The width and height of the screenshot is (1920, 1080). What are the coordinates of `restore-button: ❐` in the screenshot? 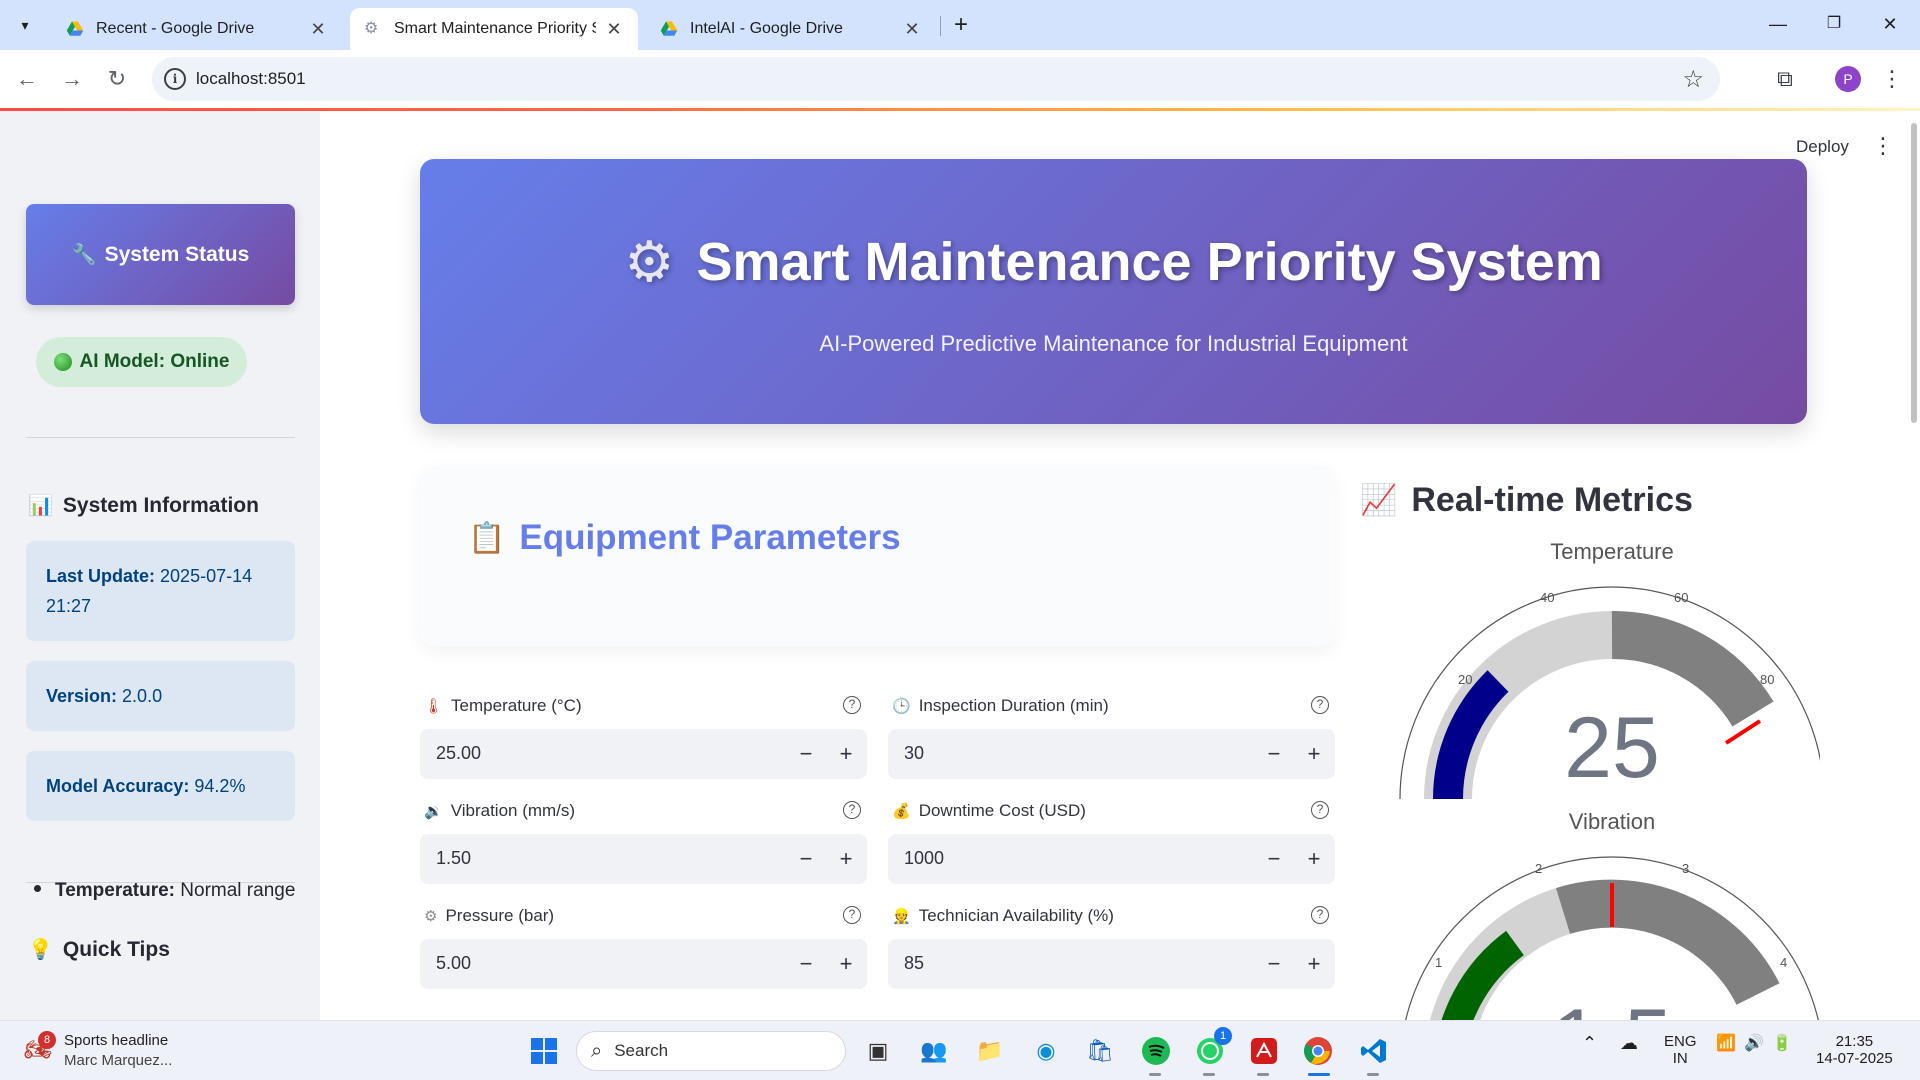 It's located at (1834, 24).